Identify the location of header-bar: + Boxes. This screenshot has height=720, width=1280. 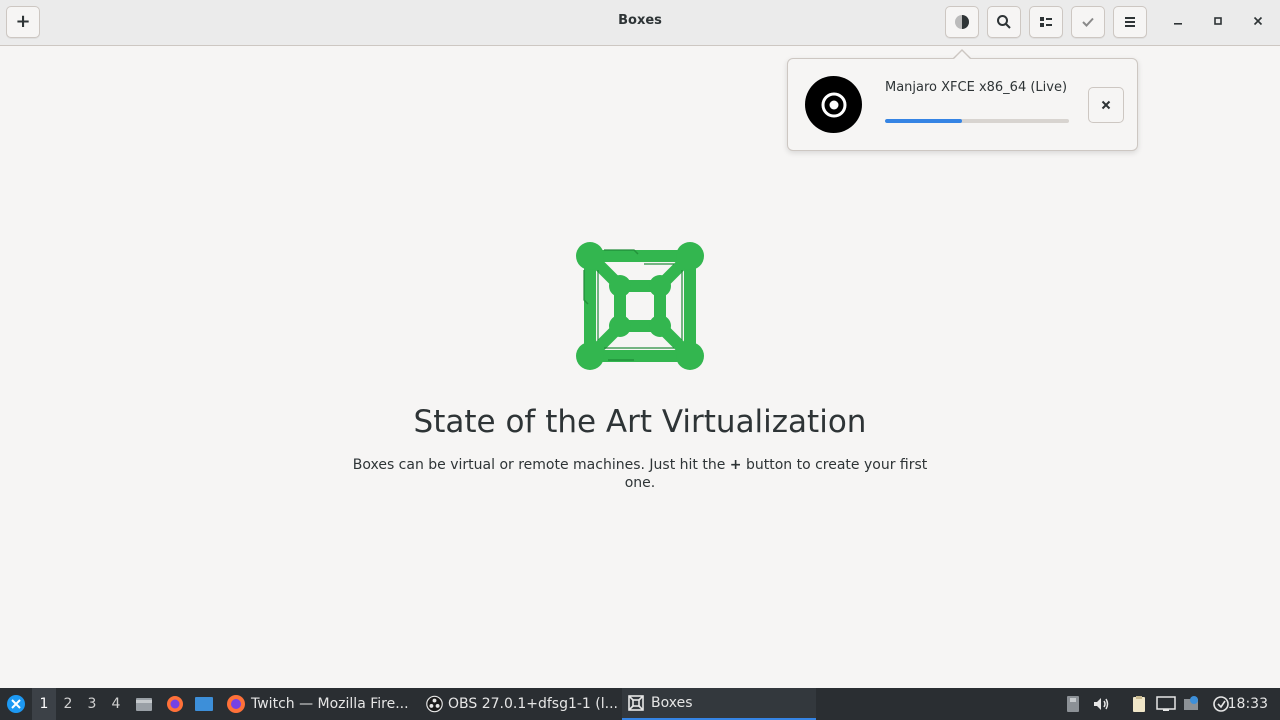
(640, 23).